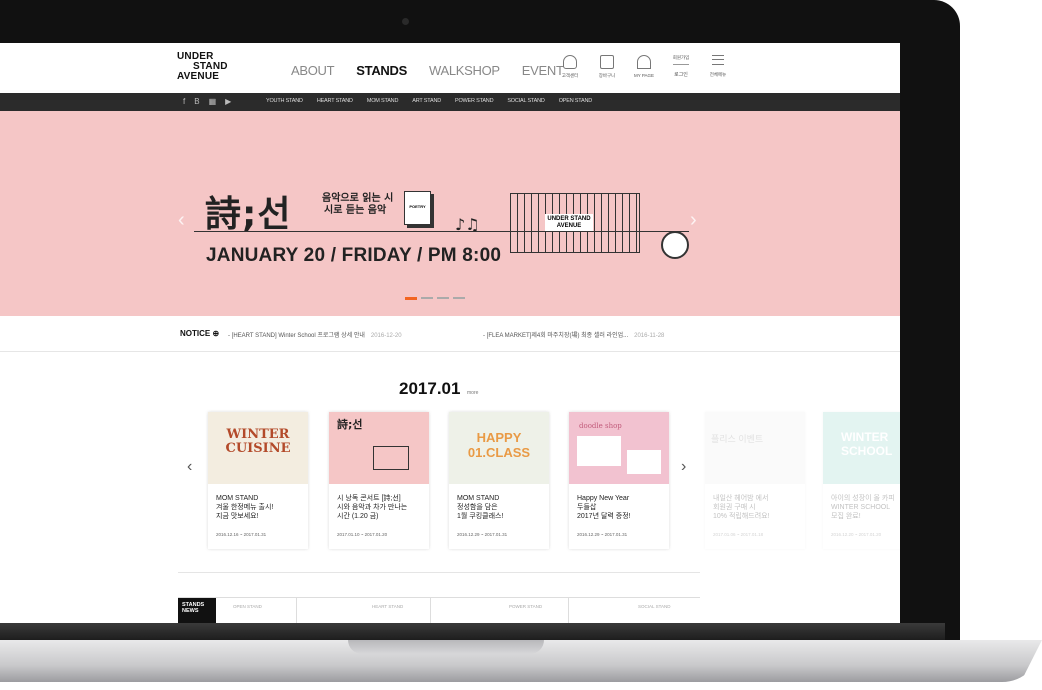 Image resolution: width=1042 pixels, height=690 pixels. I want to click on blog-icon: B, so click(196, 101).